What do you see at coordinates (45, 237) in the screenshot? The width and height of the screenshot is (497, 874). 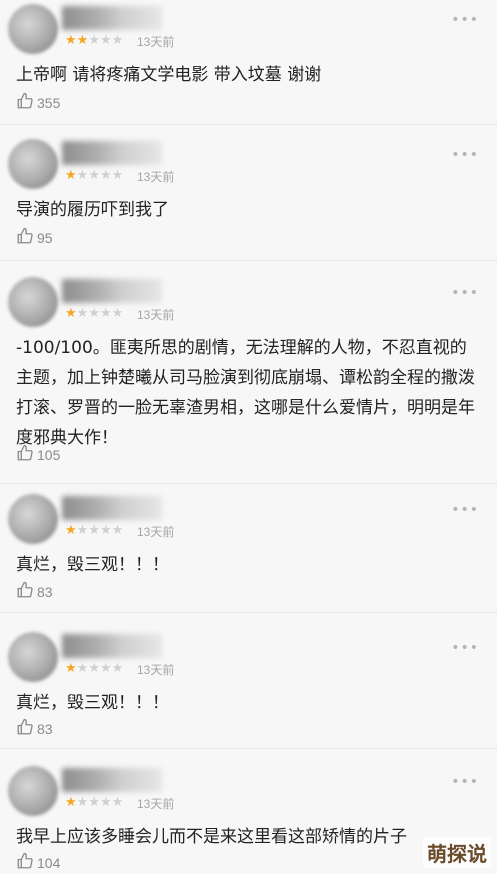 I see `like-count: 95` at bounding box center [45, 237].